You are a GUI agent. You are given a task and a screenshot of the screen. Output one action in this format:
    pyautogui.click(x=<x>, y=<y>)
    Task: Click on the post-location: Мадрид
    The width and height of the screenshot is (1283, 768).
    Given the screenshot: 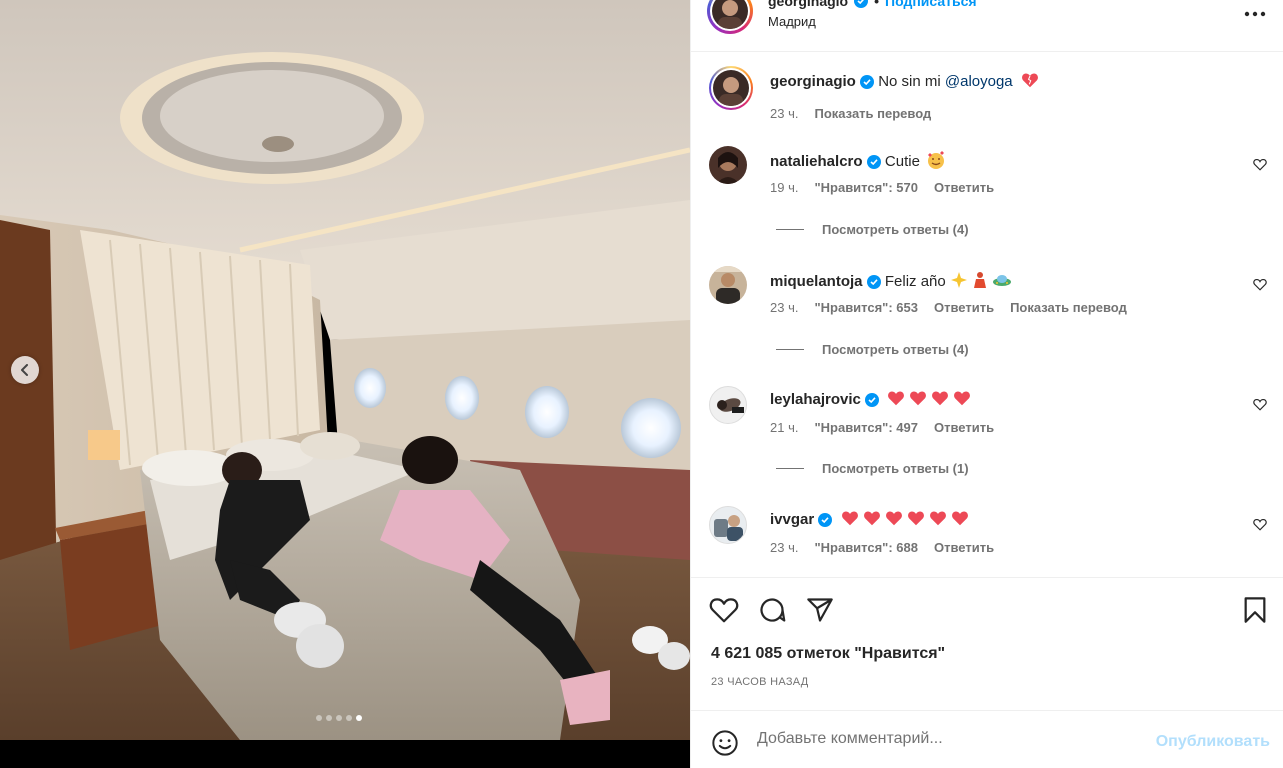 What is the action you would take?
    pyautogui.click(x=792, y=21)
    